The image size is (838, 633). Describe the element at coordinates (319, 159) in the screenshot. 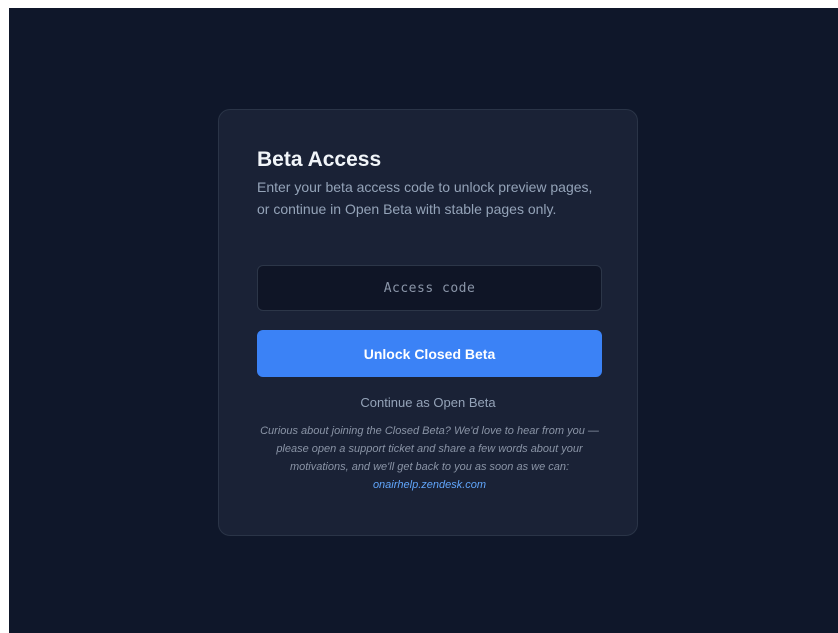

I see `card-title: Beta Access` at that location.